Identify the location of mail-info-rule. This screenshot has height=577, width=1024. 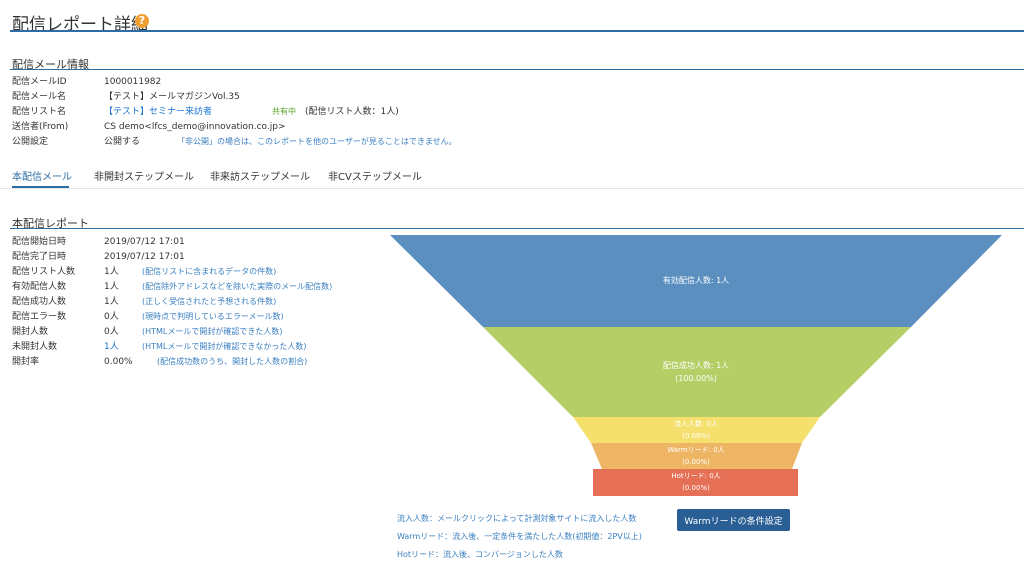
(517, 69).